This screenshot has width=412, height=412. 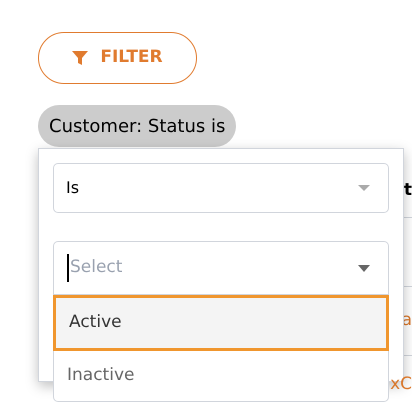 What do you see at coordinates (221, 323) in the screenshot?
I see `dropdown-option: Active` at bounding box center [221, 323].